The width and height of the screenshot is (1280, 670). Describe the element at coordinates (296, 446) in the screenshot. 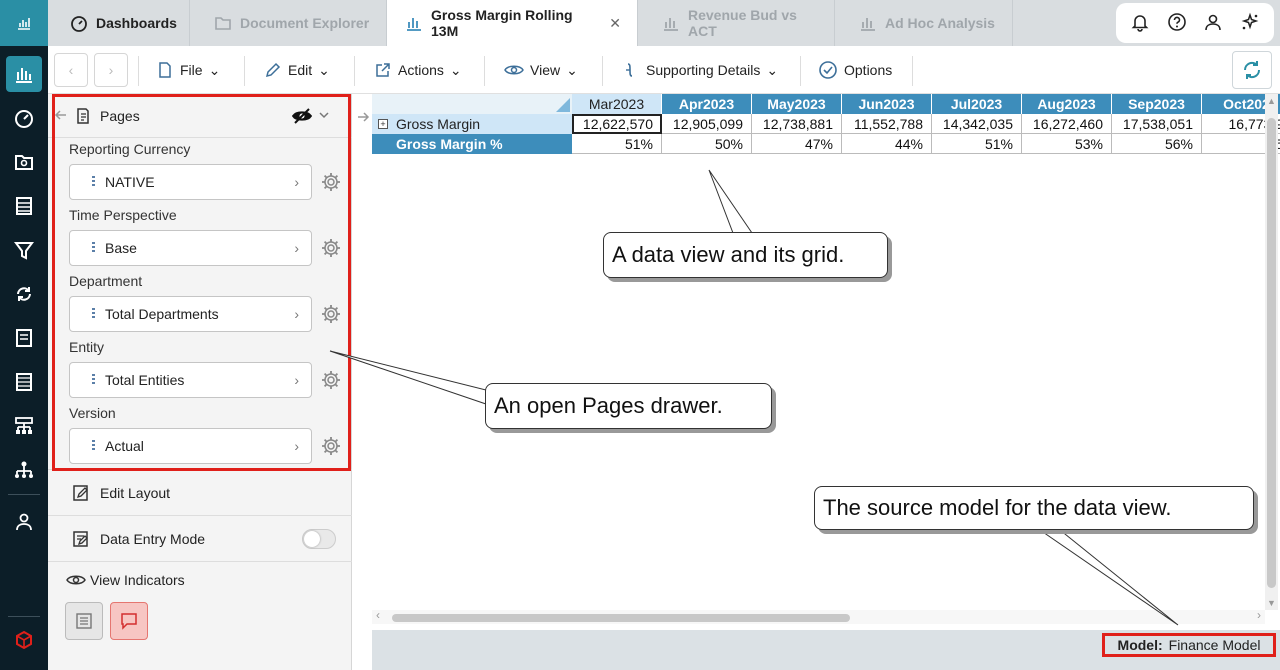

I see `chevron-right-icon: ›` at that location.